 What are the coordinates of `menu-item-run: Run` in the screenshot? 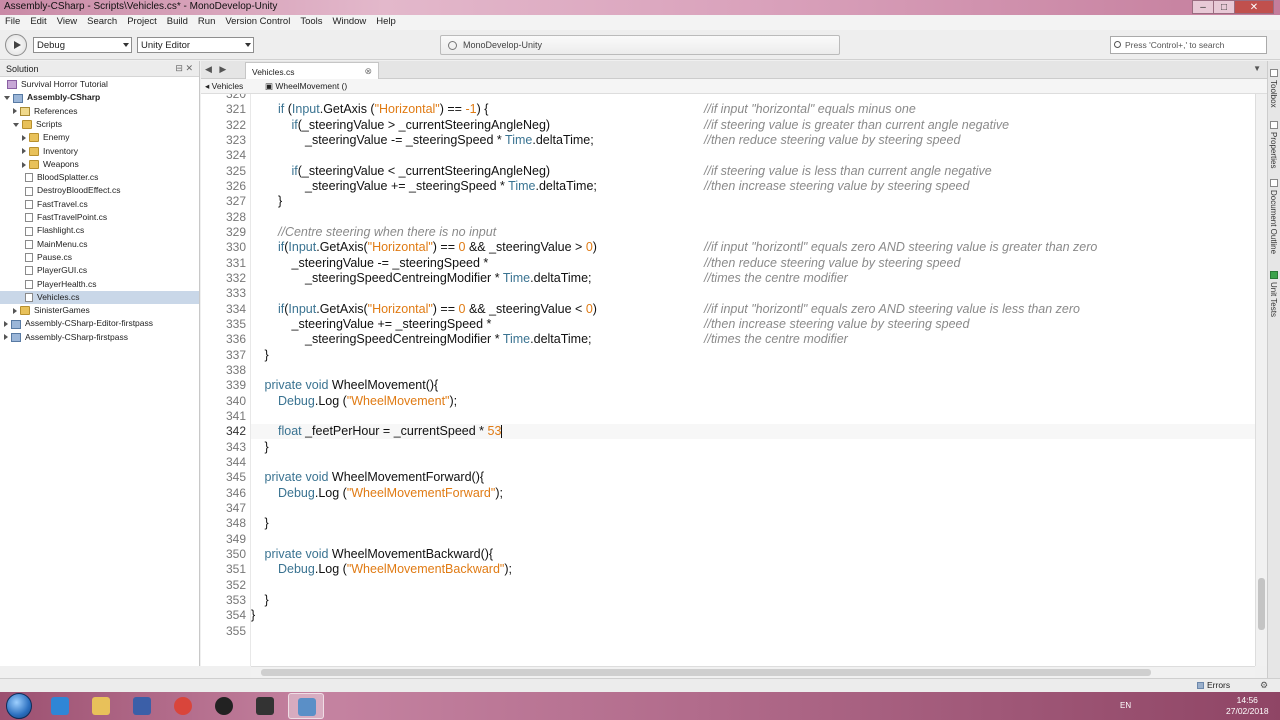 It's located at (206, 22).